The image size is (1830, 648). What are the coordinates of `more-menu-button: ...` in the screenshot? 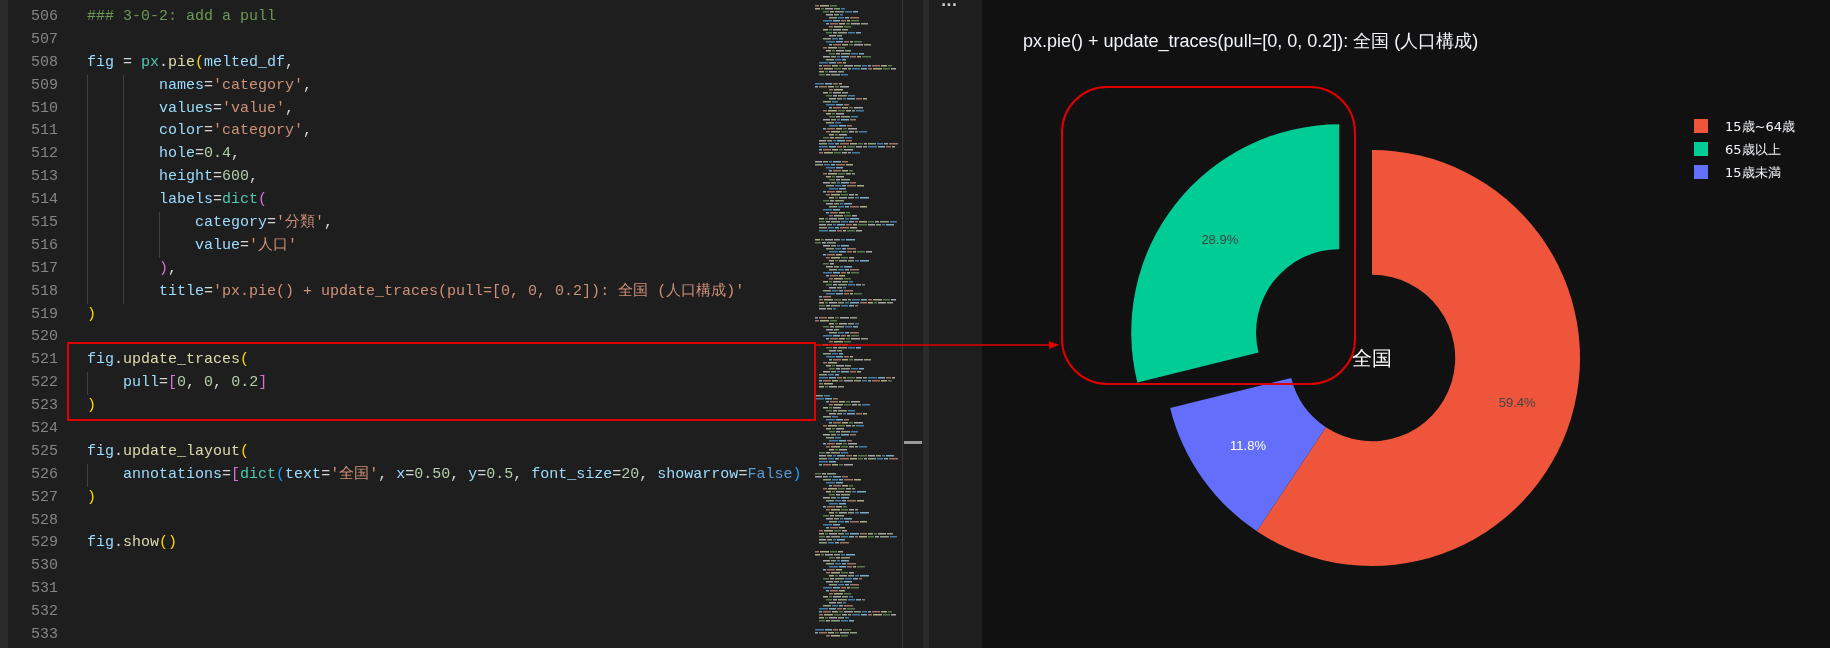 It's located at (949, 4).